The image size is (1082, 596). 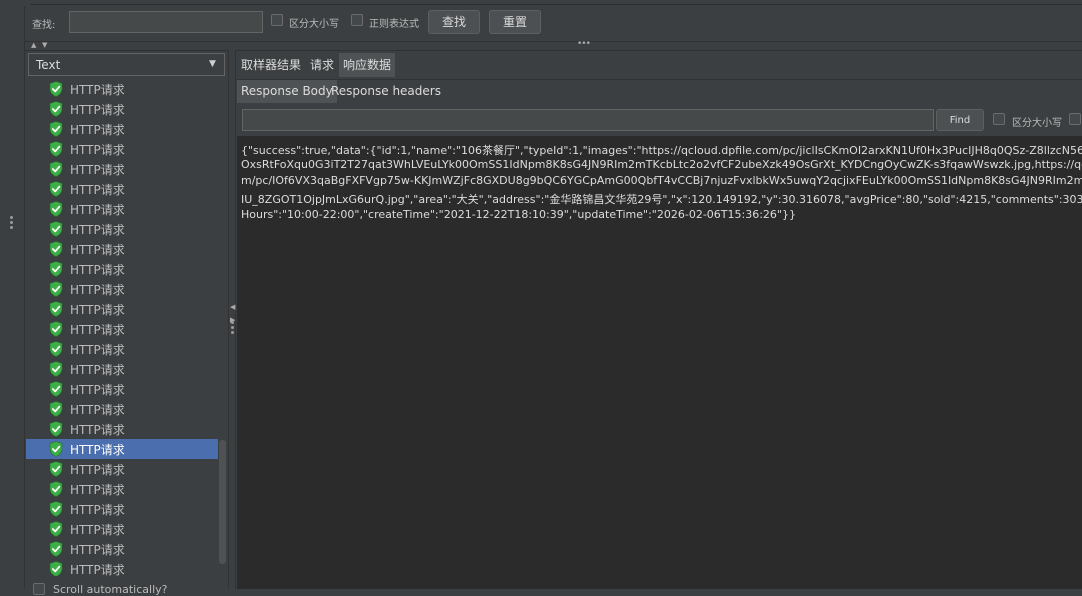 What do you see at coordinates (232, 319) in the screenshot?
I see `vertical-splitter: ◀ ▶` at bounding box center [232, 319].